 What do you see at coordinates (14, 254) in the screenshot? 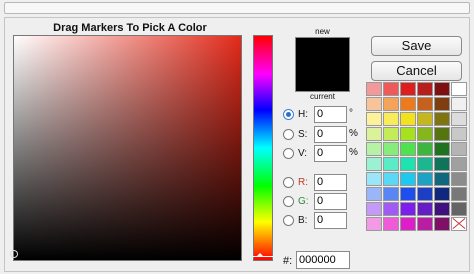
I see `field-marker` at bounding box center [14, 254].